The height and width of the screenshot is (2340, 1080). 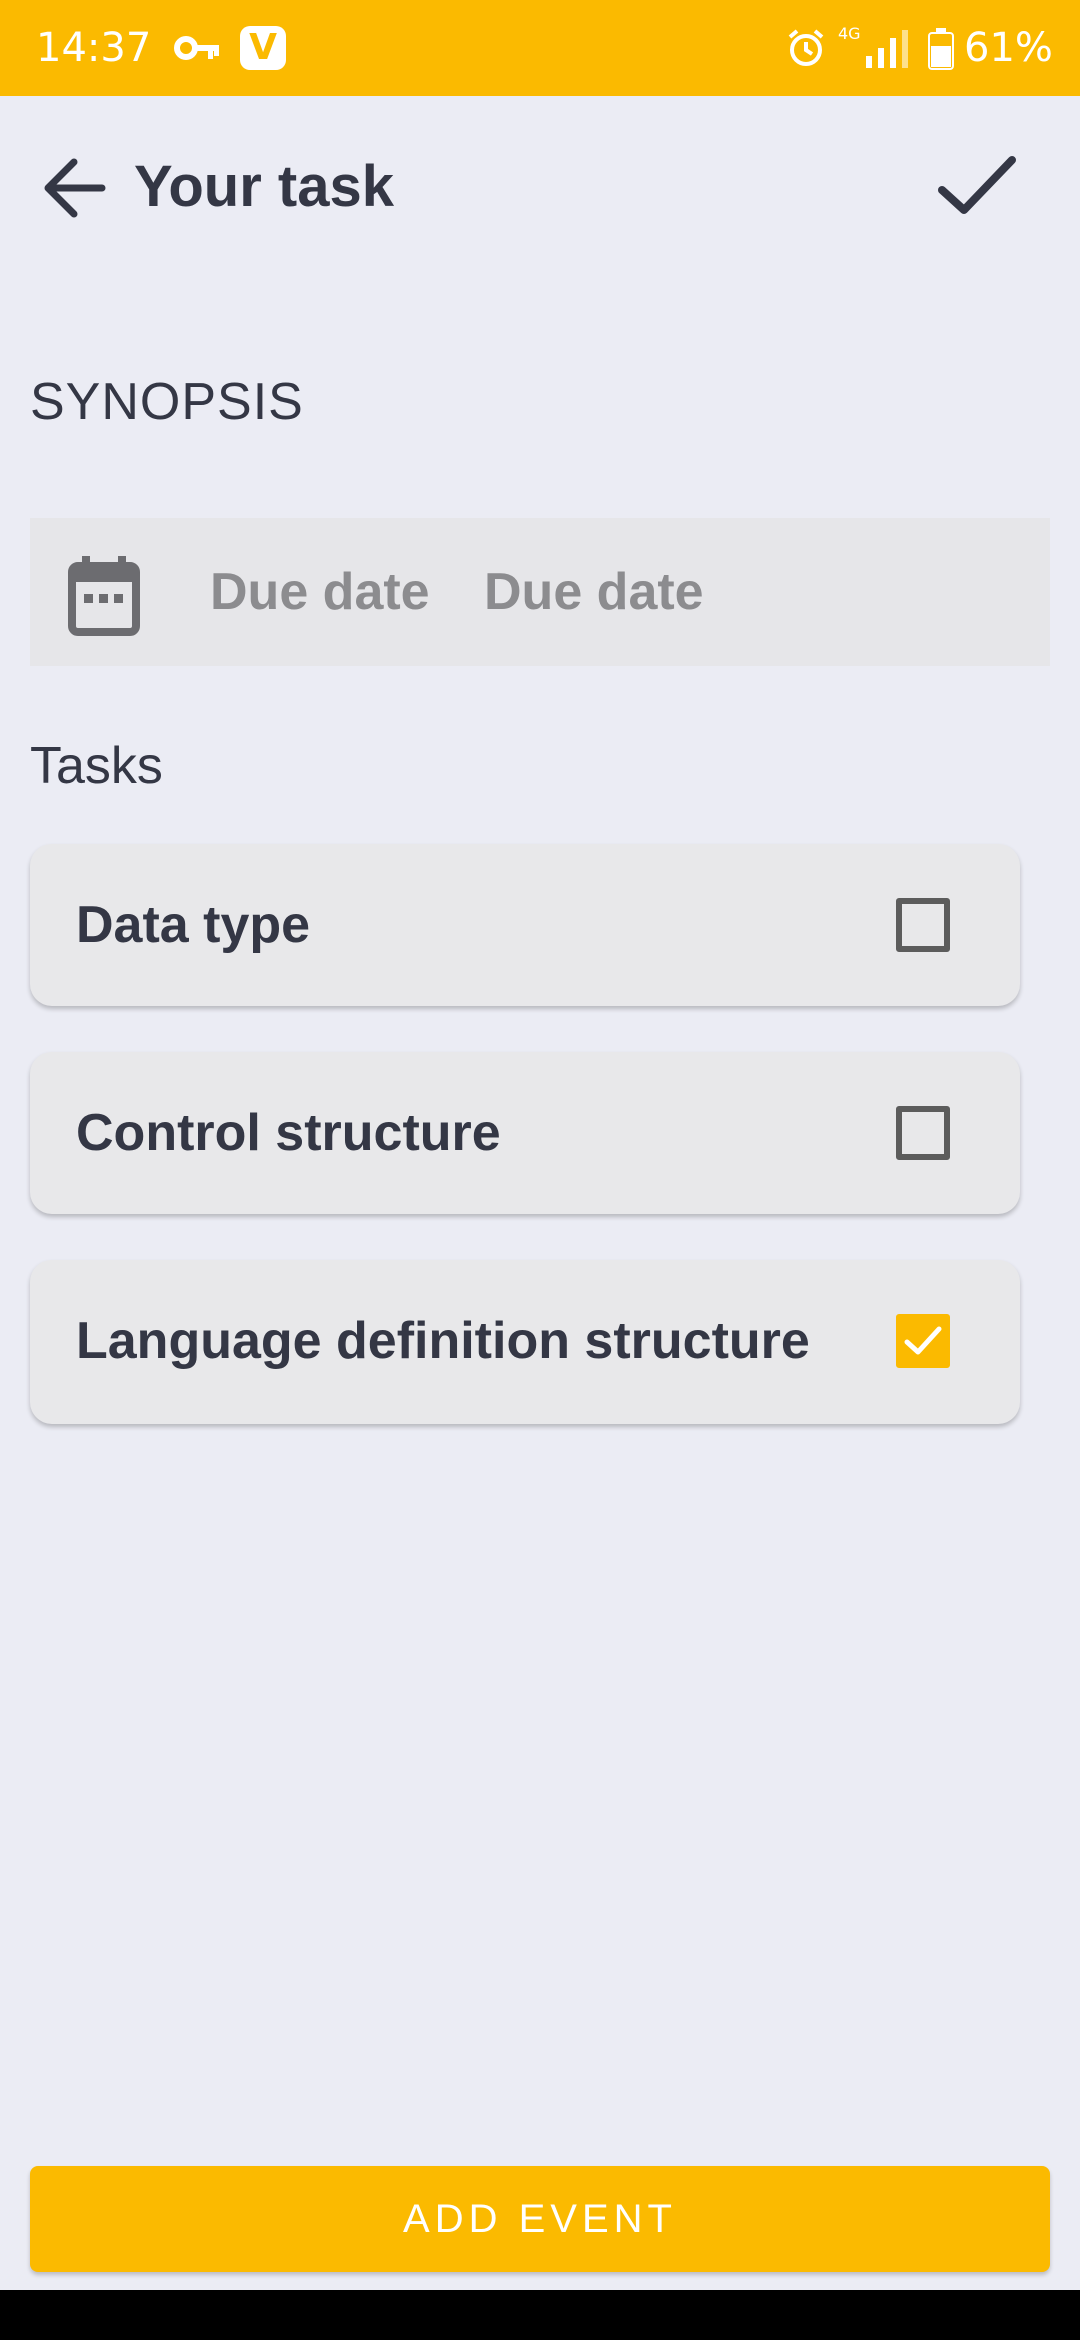 I want to click on task-label: Control structure, so click(x=288, y=1133).